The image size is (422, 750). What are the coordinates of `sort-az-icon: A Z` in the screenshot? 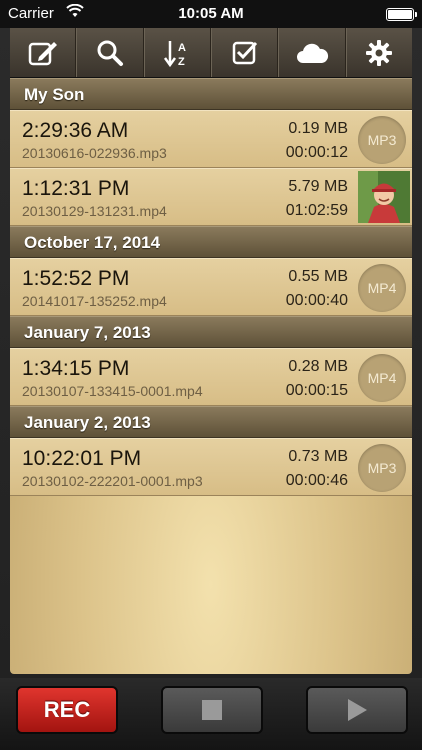 It's located at (175, 54).